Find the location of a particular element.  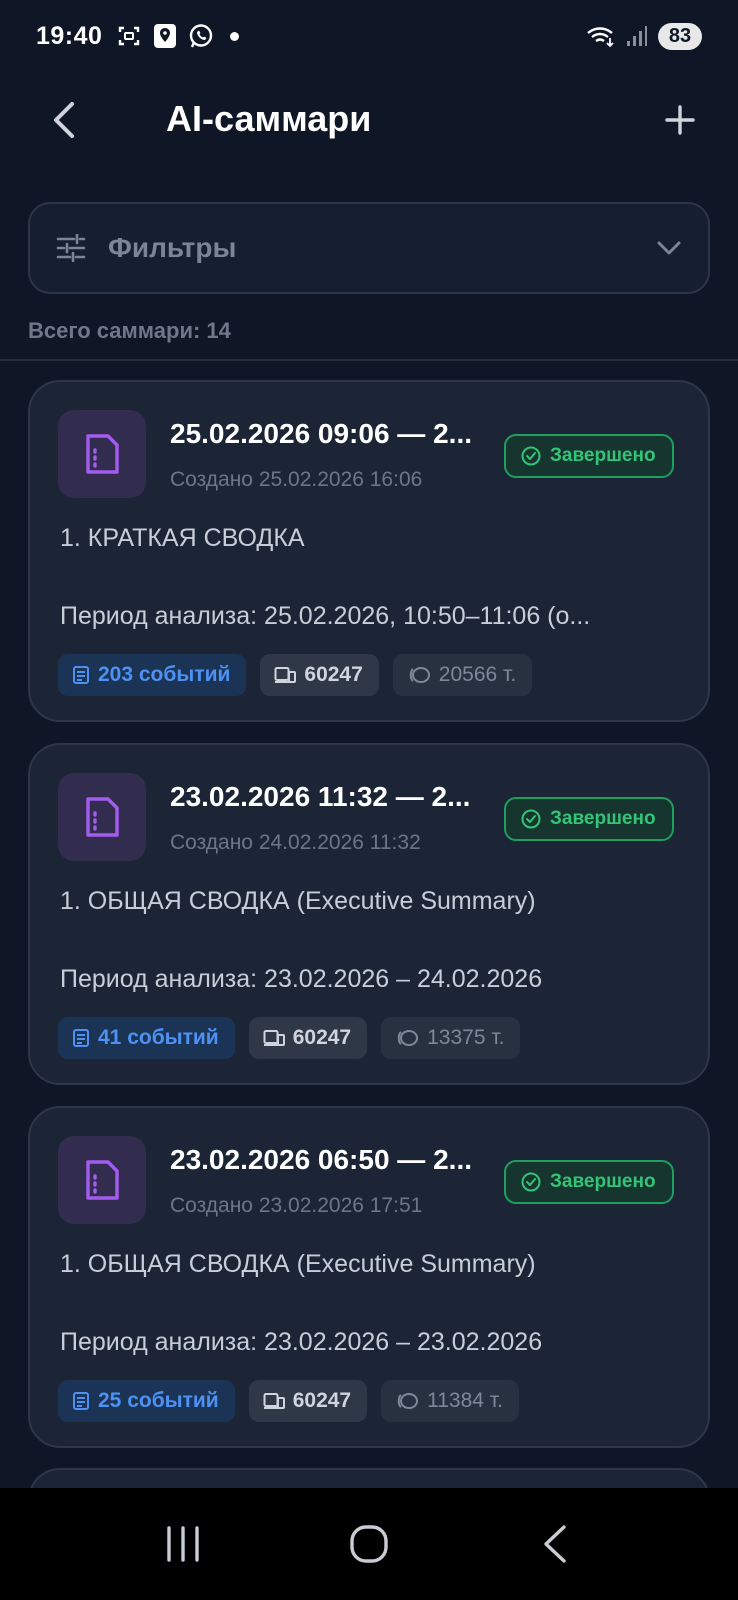

plus-icon is located at coordinates (680, 120).